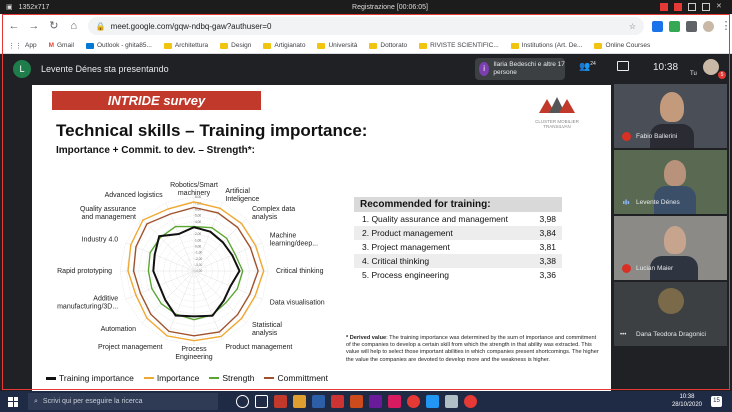 This screenshot has width=732, height=412. Describe the element at coordinates (459, 275) in the screenshot. I see `table-row: 5. Process engineering 3,36` at that location.